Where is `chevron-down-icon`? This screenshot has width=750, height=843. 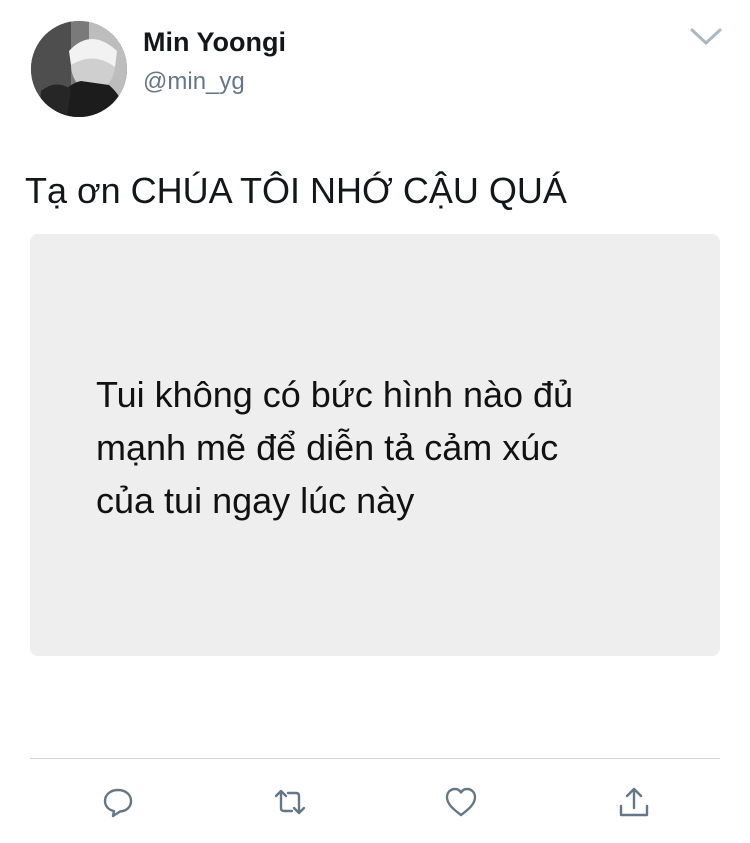 chevron-down-icon is located at coordinates (706, 36).